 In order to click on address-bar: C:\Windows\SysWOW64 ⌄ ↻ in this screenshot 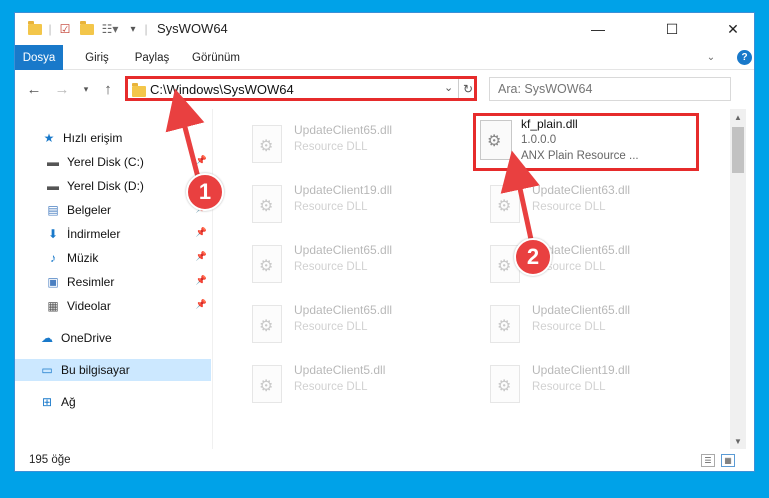, I will do `click(301, 88)`.